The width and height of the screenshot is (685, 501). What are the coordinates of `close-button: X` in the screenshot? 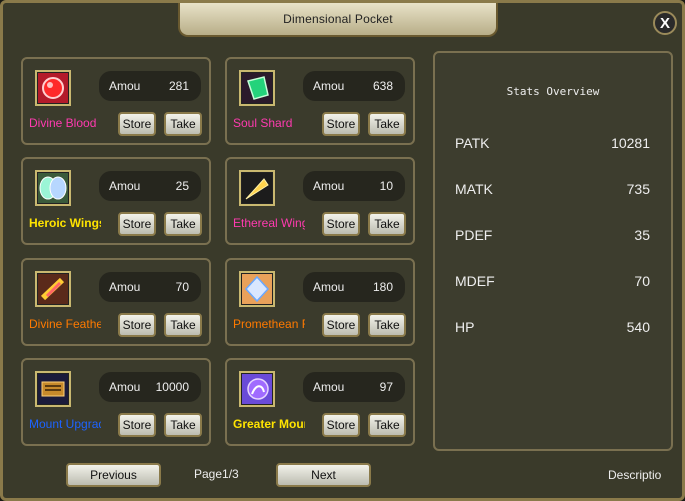 It's located at (665, 23).